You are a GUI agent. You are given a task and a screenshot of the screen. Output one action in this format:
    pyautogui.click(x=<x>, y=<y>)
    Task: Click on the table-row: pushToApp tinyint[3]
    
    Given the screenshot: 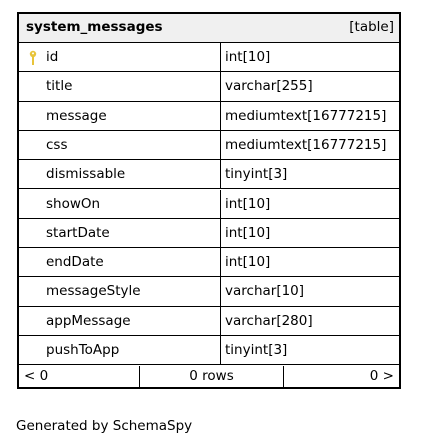 What is the action you would take?
    pyautogui.click(x=209, y=351)
    